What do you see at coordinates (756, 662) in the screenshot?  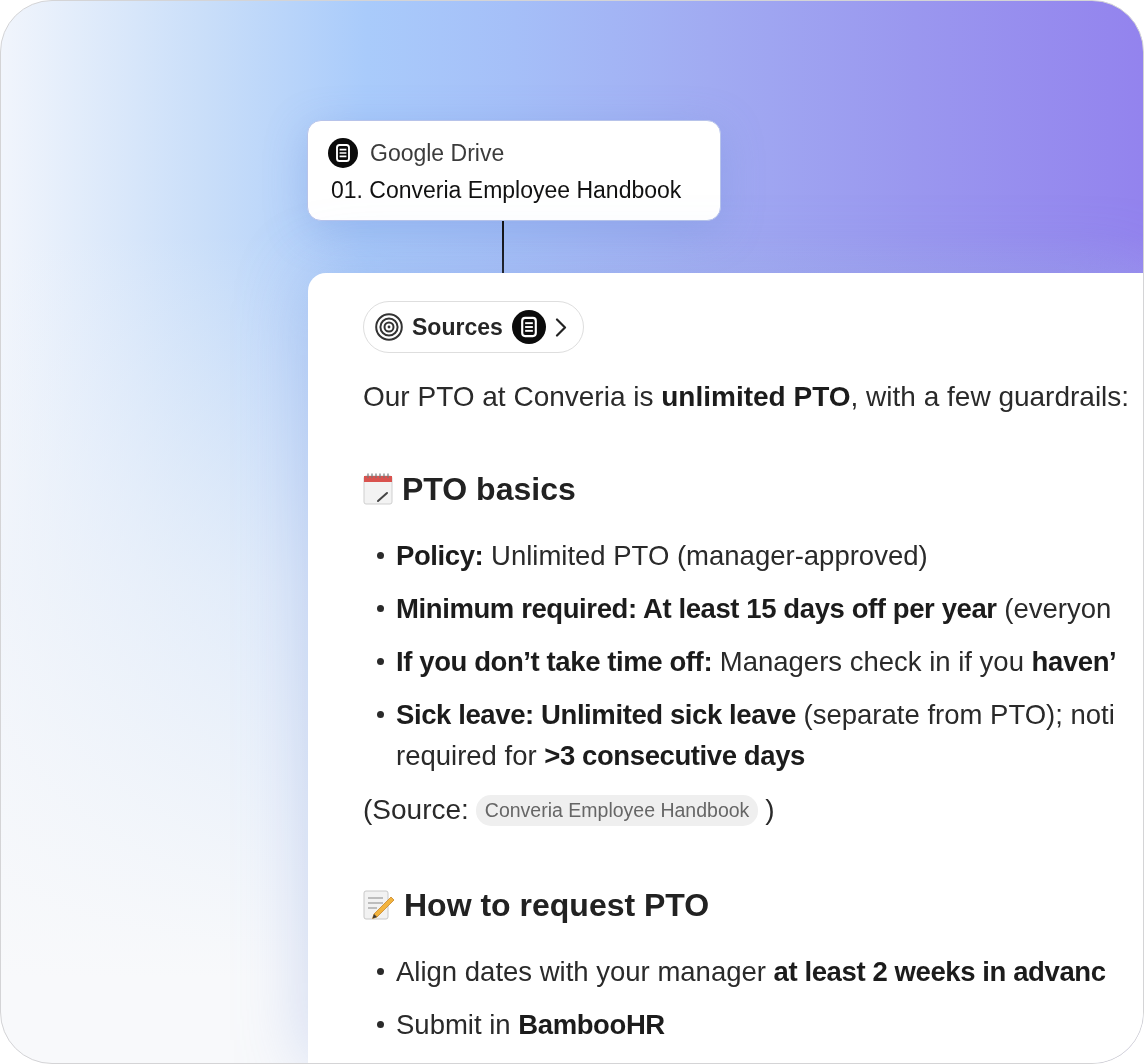 I see `list-item-text: If you don’t take time off: Managers check in if you haven’` at bounding box center [756, 662].